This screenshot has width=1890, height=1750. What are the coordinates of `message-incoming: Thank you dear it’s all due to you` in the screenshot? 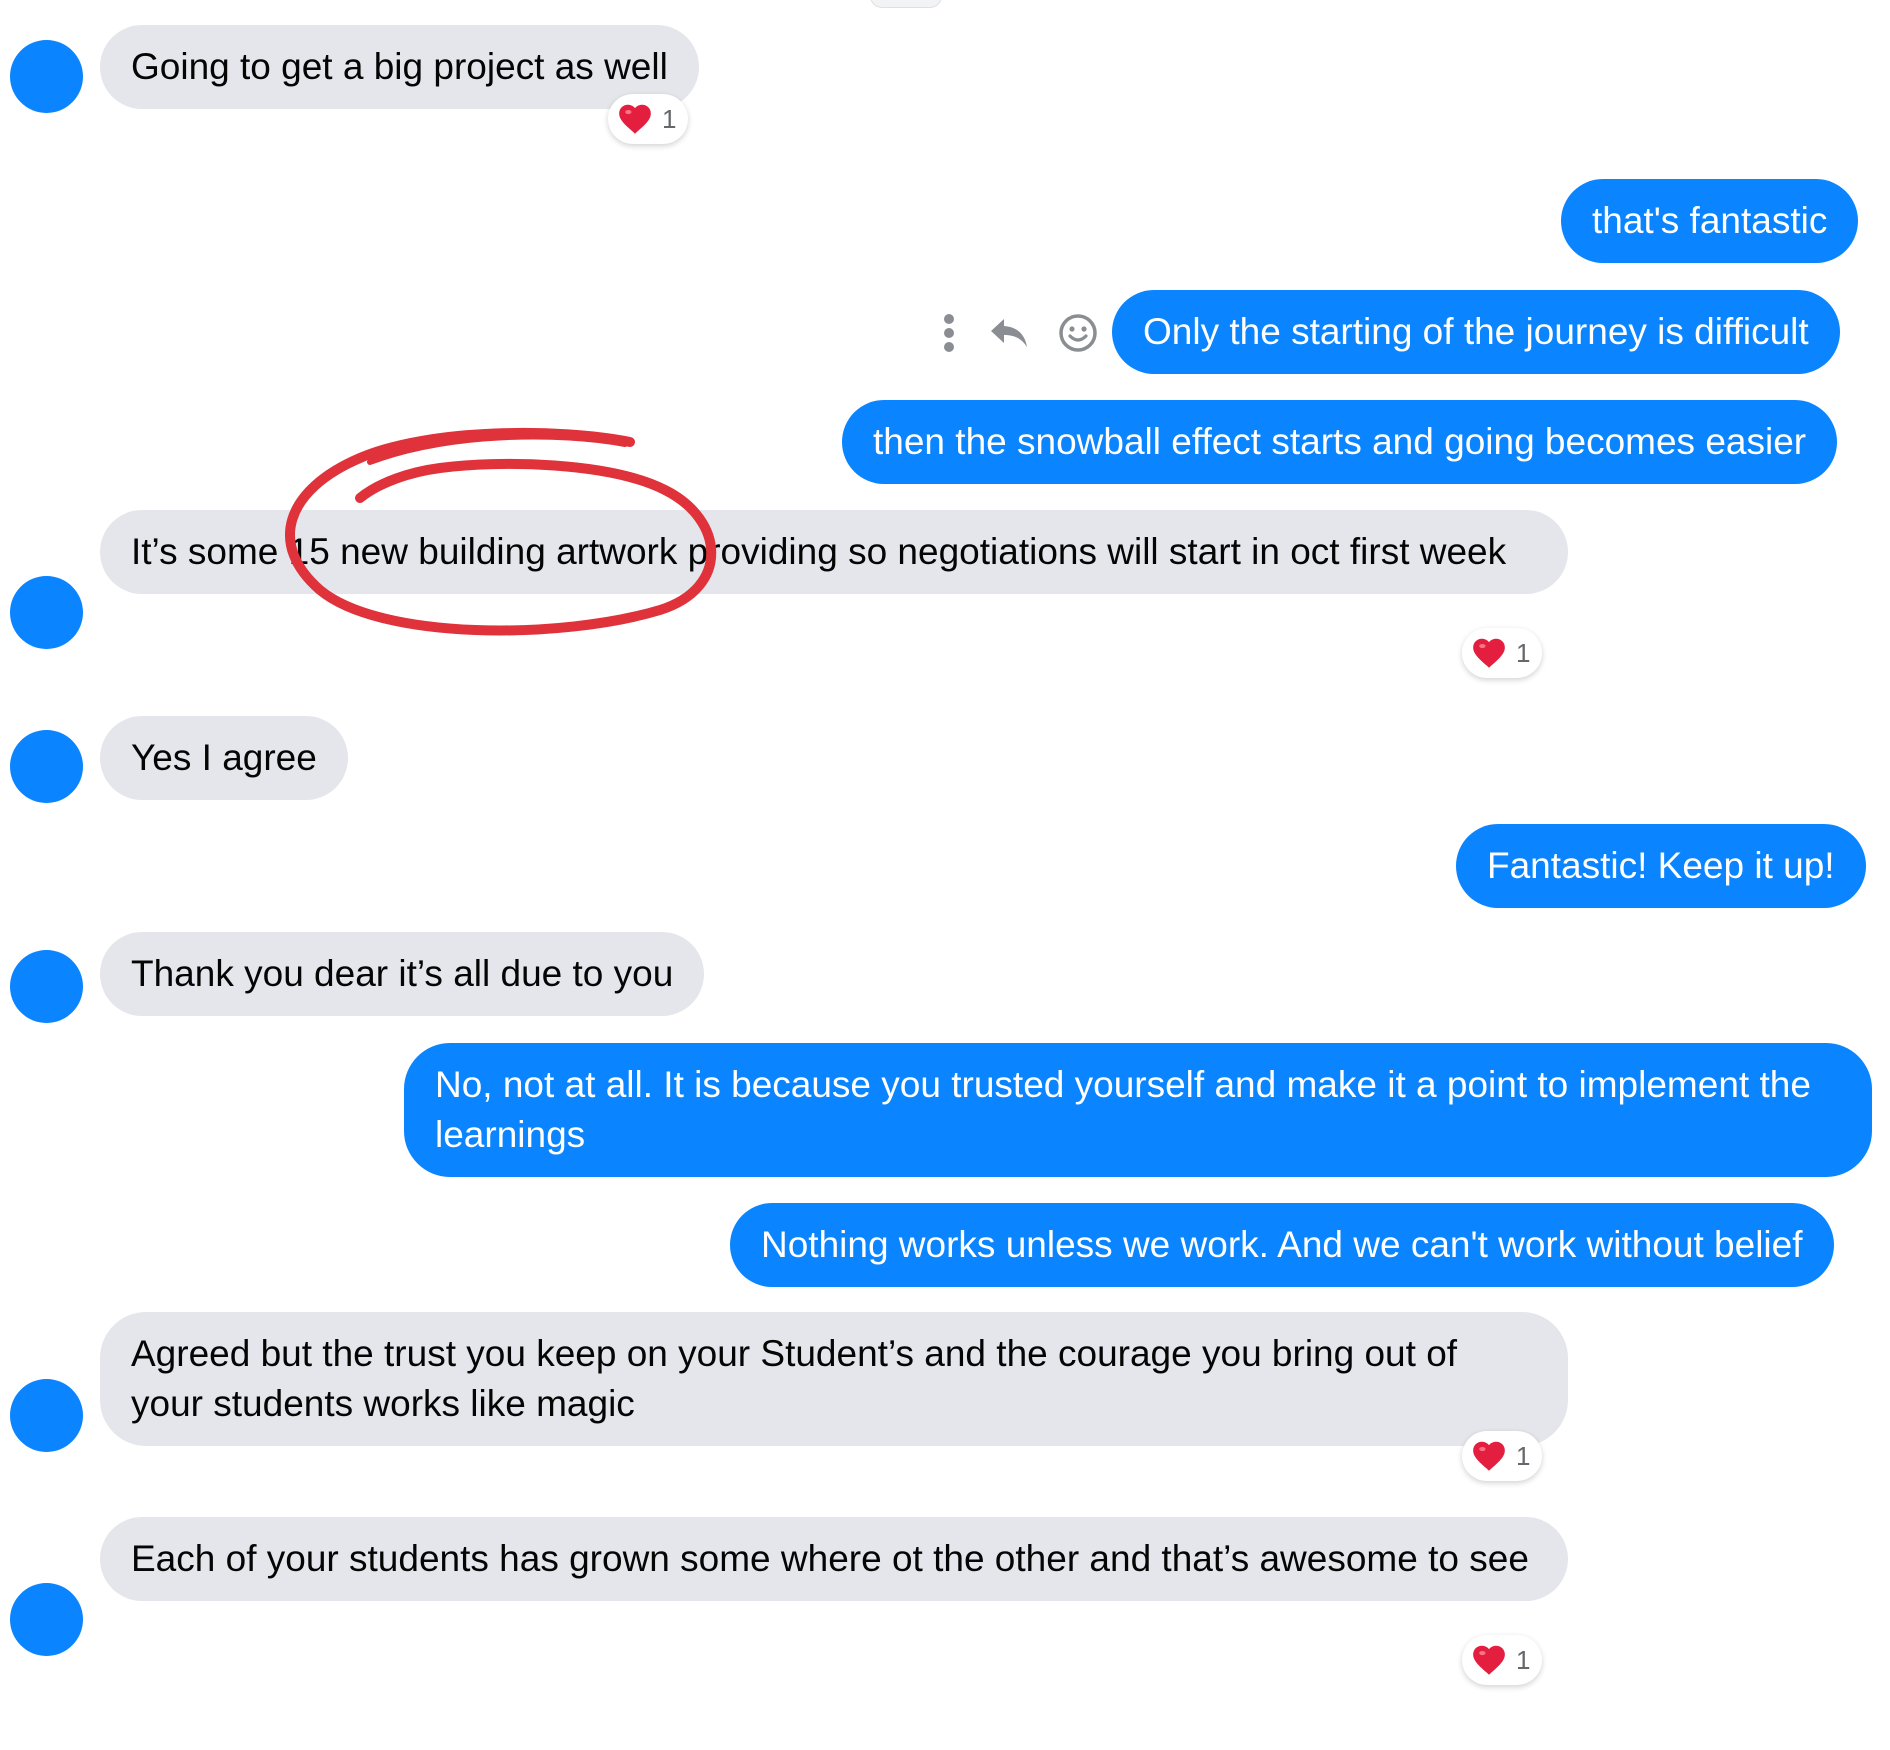 It's located at (402, 974).